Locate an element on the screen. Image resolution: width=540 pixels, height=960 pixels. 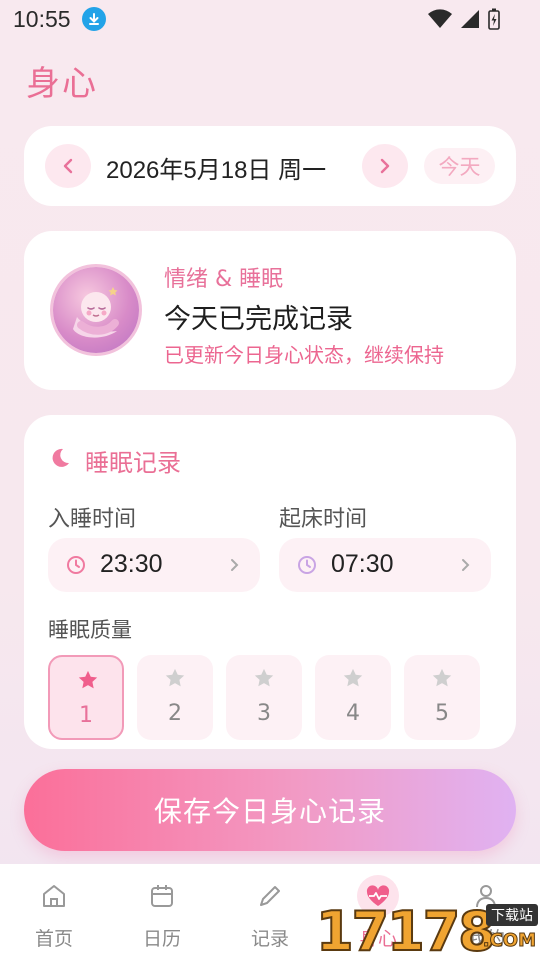
bedtime-value: 23:30 is located at coordinates (131, 564).